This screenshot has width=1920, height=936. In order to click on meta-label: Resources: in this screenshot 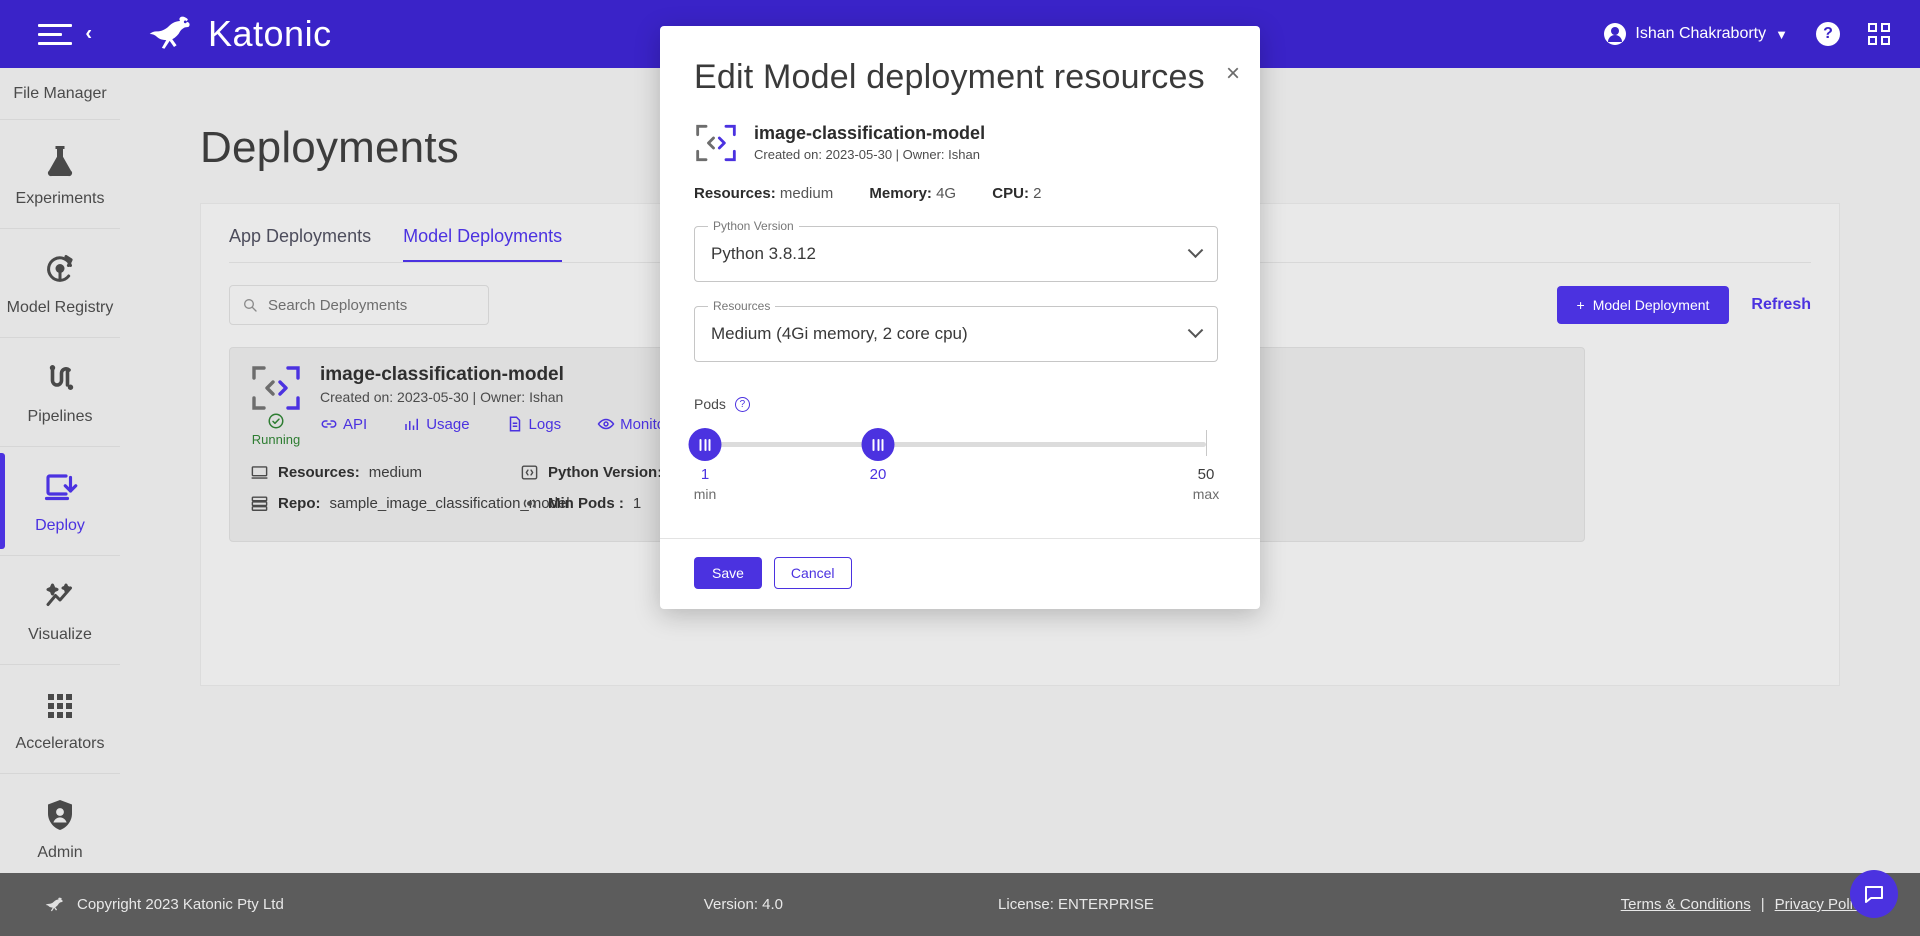, I will do `click(319, 472)`.